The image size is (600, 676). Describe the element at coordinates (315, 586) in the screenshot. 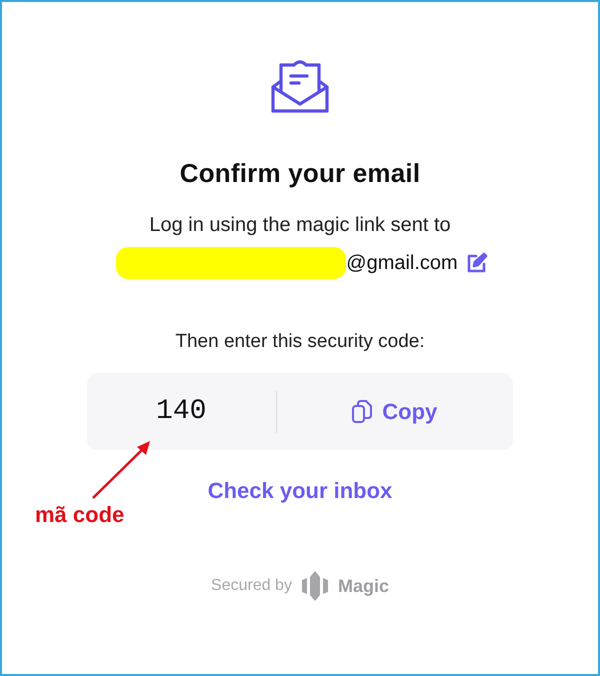

I see `brand-logo-icon` at that location.